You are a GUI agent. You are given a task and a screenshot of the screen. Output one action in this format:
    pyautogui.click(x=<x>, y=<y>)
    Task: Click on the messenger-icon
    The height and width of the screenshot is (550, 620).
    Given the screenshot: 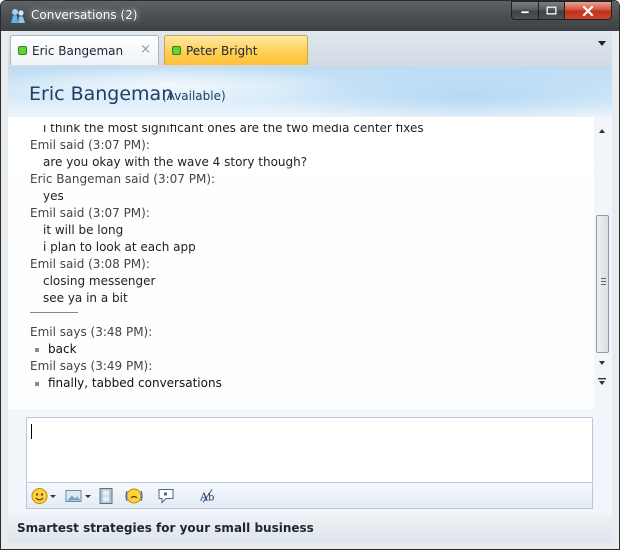 What is the action you would take?
    pyautogui.click(x=18, y=16)
    